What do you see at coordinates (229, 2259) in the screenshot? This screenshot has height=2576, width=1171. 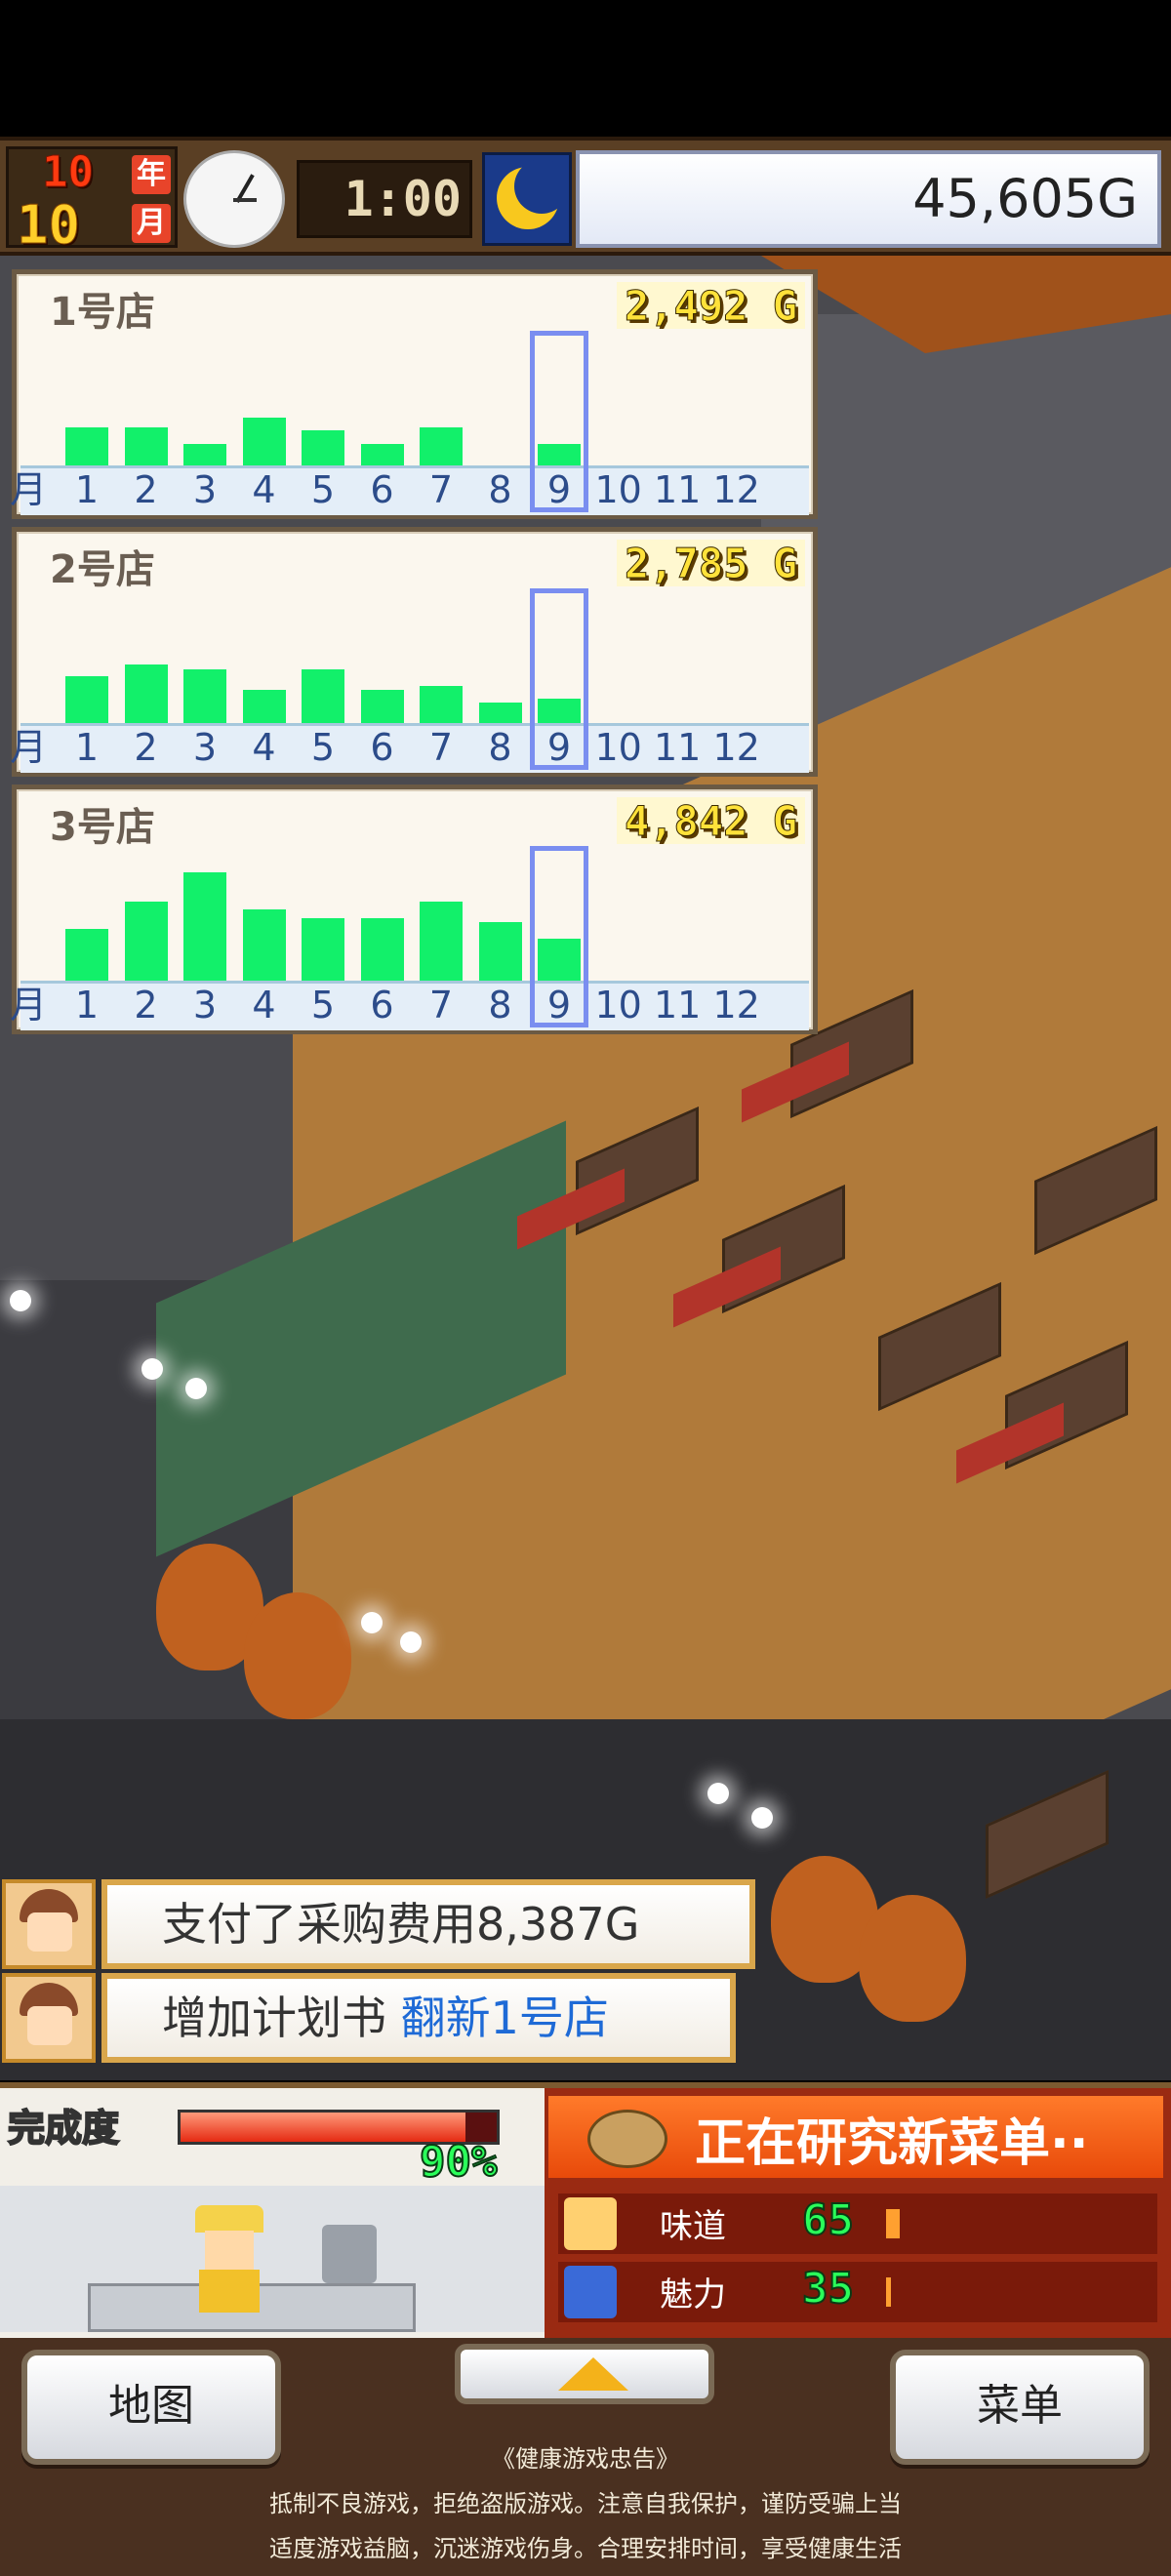 I see `chef-icon` at bounding box center [229, 2259].